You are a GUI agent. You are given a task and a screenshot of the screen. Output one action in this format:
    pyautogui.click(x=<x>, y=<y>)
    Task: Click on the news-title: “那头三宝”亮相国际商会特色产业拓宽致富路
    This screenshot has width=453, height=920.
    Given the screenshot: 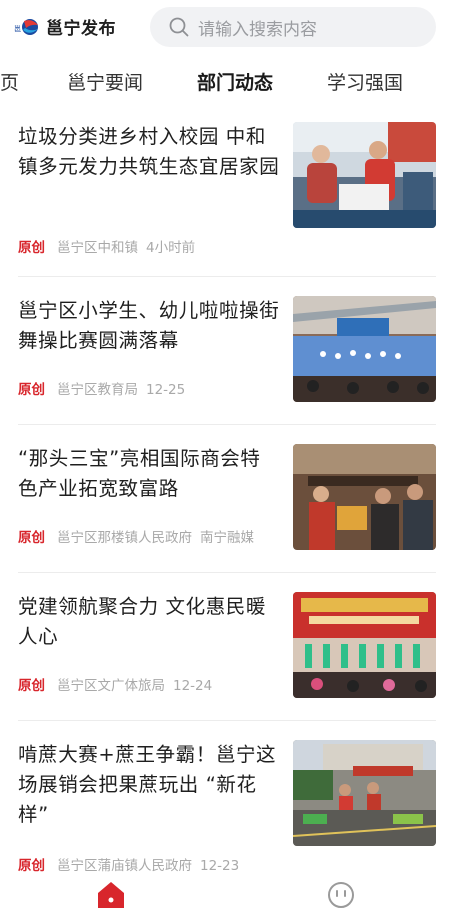 What is the action you would take?
    pyautogui.click(x=139, y=473)
    